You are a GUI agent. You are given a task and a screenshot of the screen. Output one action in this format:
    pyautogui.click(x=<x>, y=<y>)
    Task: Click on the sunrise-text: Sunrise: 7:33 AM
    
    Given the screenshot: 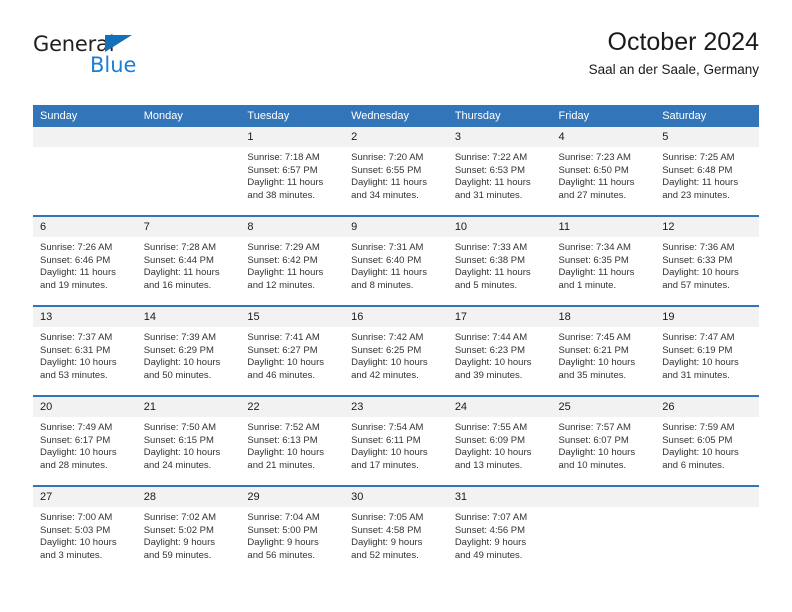 What is the action you would take?
    pyautogui.click(x=491, y=247)
    